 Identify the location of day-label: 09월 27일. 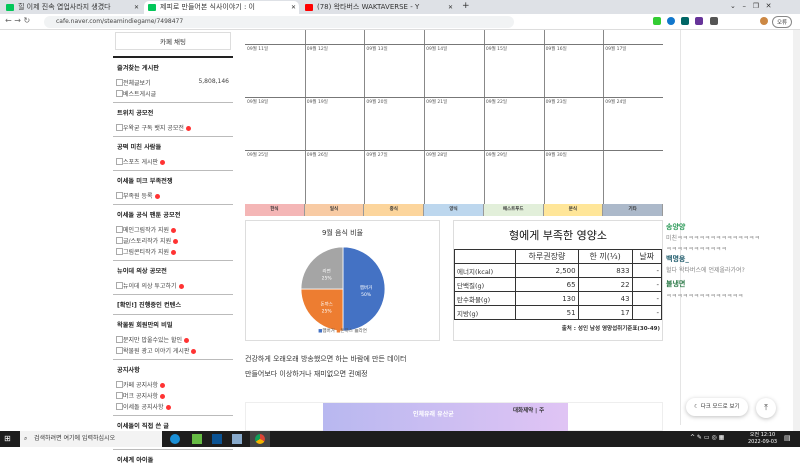
(377, 155).